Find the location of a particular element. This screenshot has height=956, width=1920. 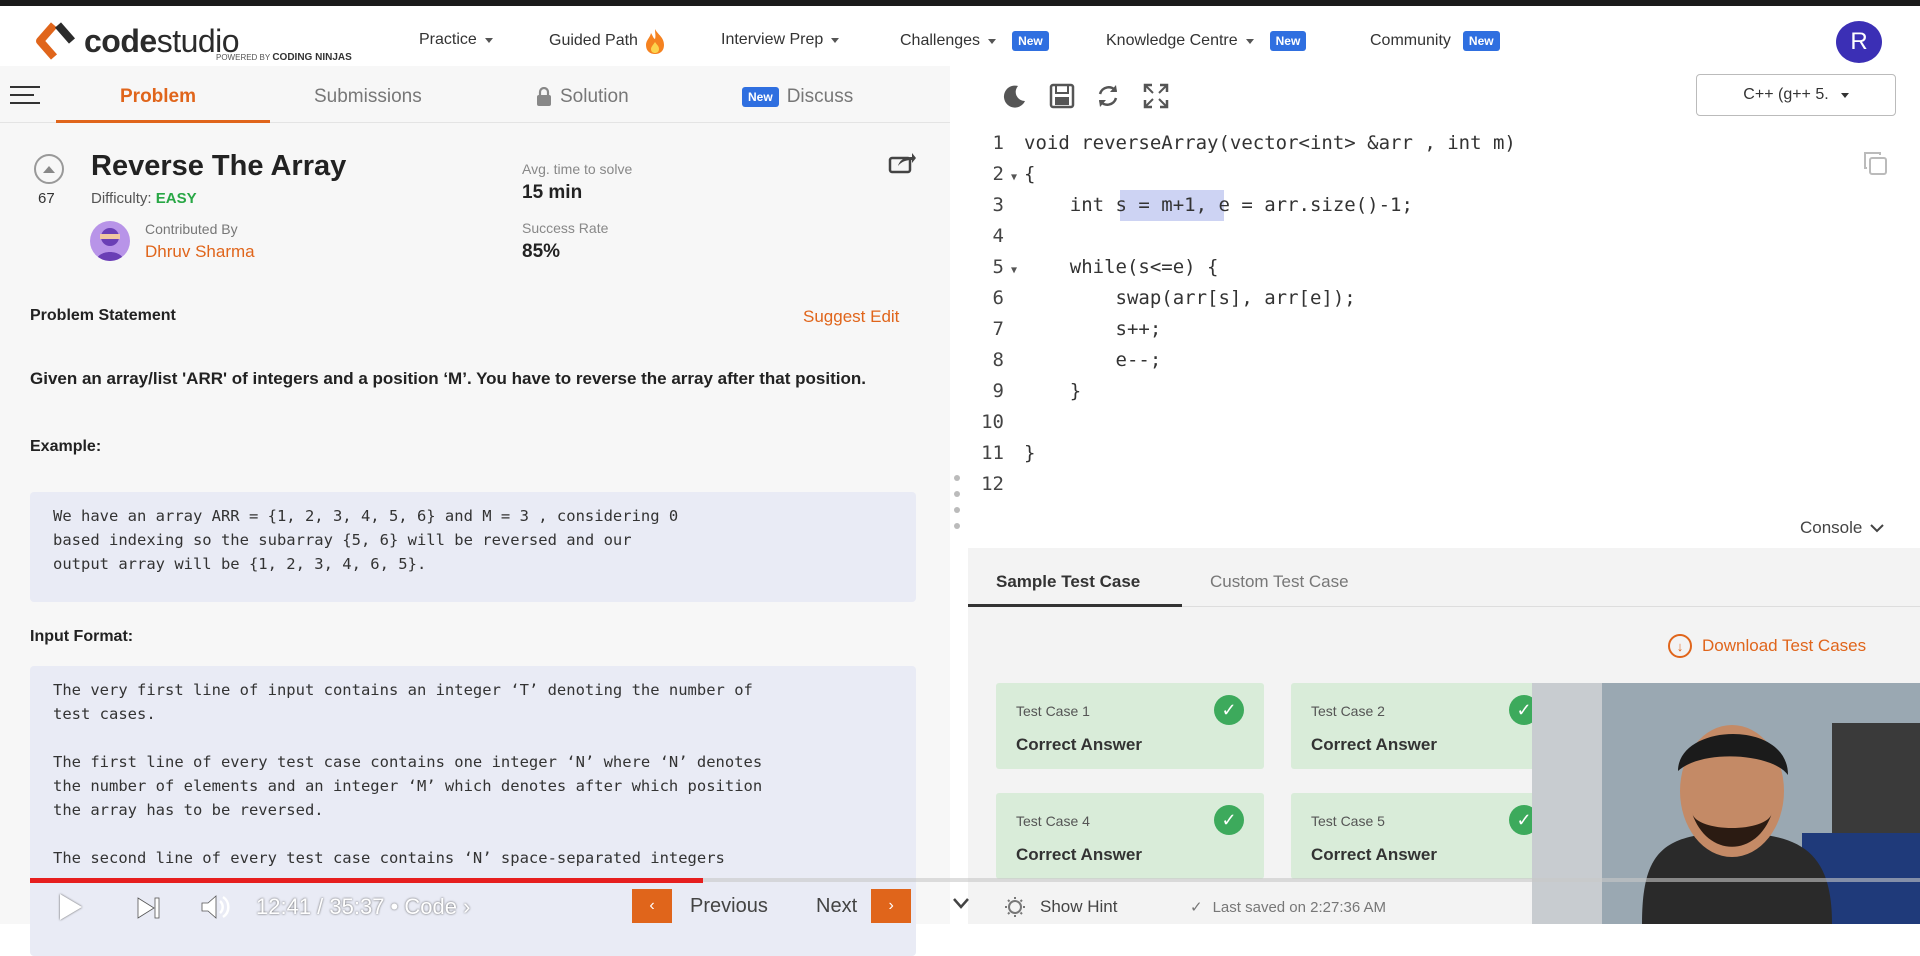

upvote-button is located at coordinates (49, 169).